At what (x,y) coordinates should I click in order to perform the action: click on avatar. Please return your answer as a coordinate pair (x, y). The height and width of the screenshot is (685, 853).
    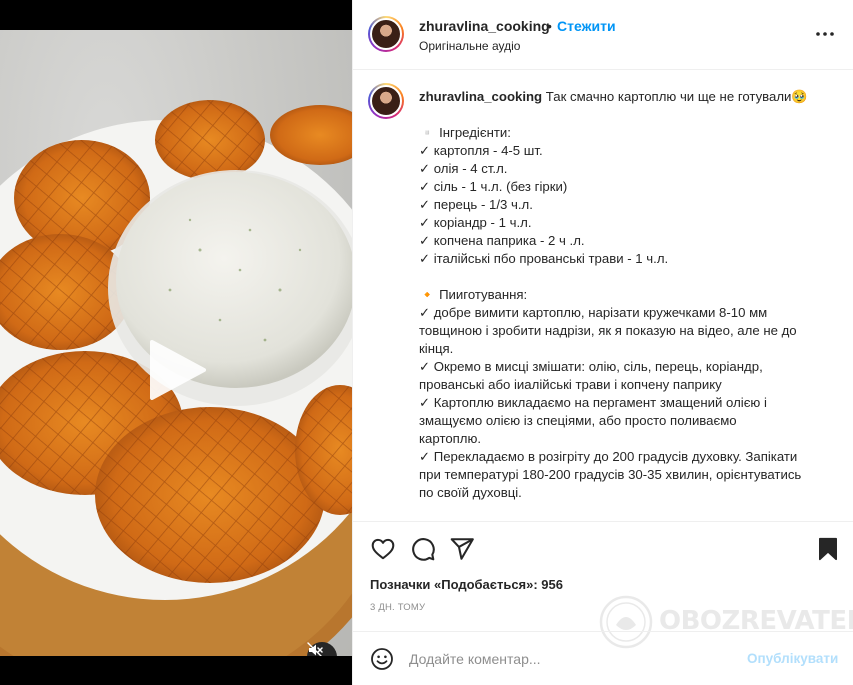
    Looking at the image, I should click on (386, 34).